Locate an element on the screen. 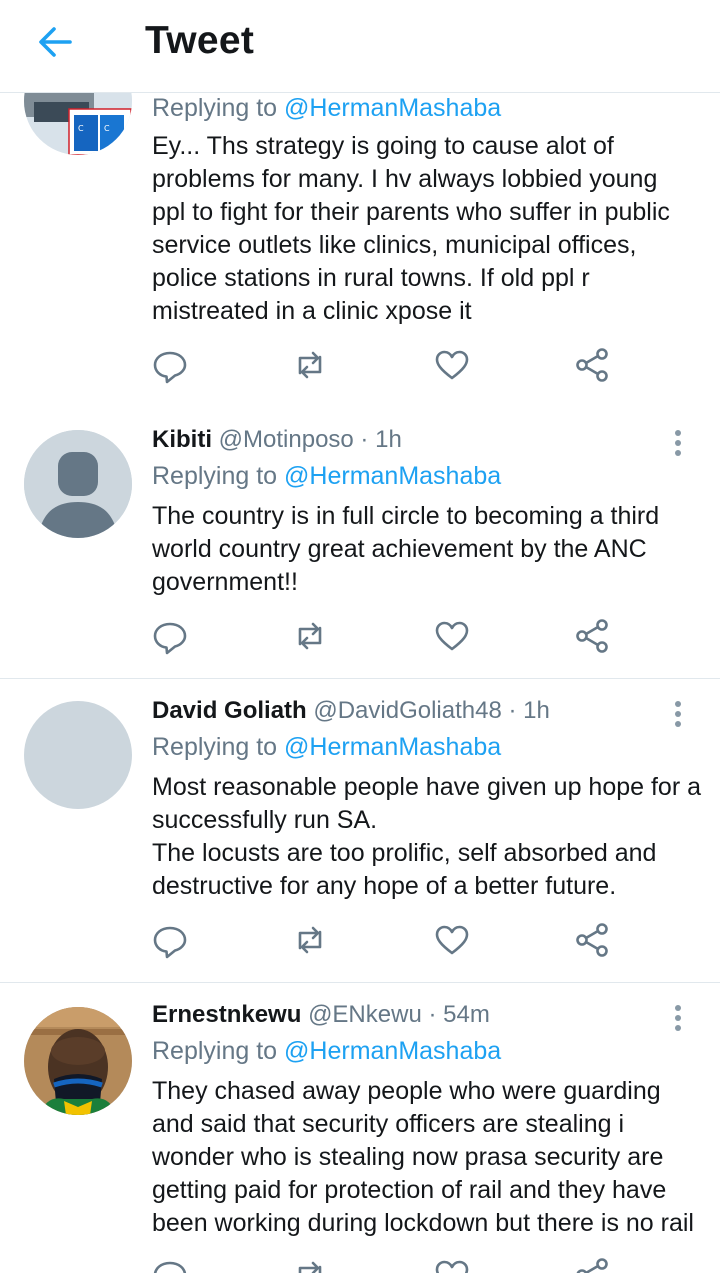 The height and width of the screenshot is (1273, 720). avatar-image: C C is located at coordinates (78, 124).